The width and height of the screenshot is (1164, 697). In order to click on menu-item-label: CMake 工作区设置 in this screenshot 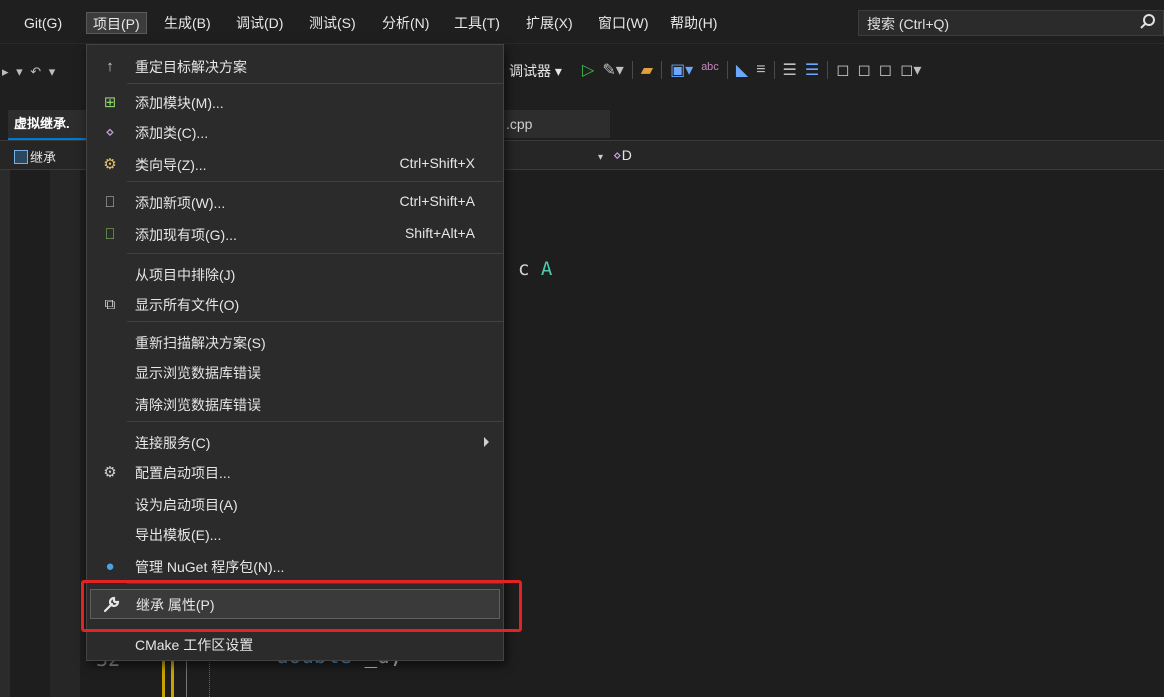, I will do `click(194, 645)`.